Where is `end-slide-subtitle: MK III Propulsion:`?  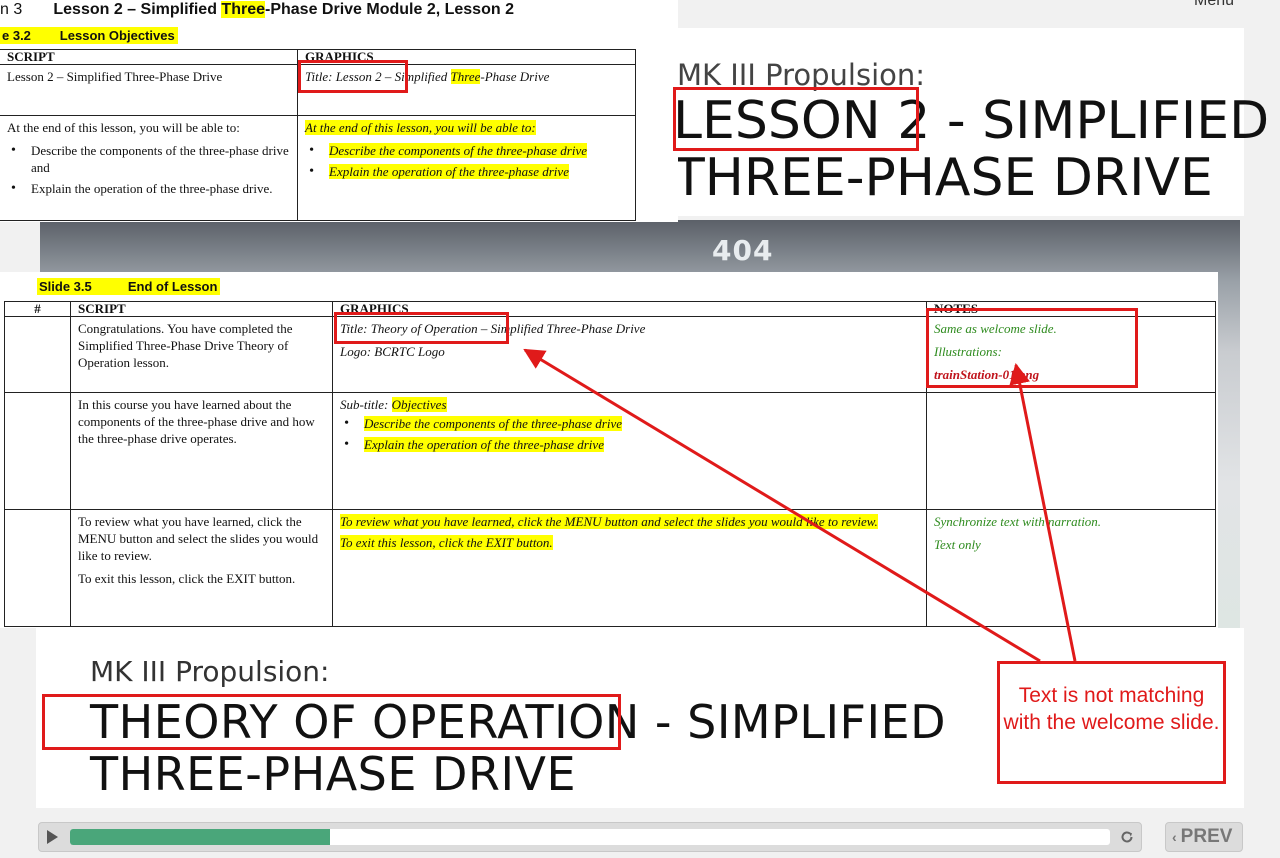
end-slide-subtitle: MK III Propulsion: is located at coordinates (210, 671).